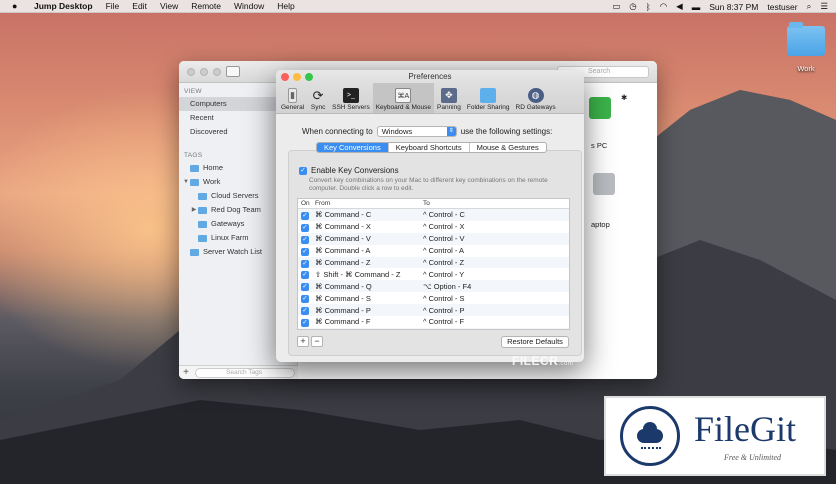  Describe the element at coordinates (355, 170) in the screenshot. I see `enable-label: Enable Key Conversions` at that location.